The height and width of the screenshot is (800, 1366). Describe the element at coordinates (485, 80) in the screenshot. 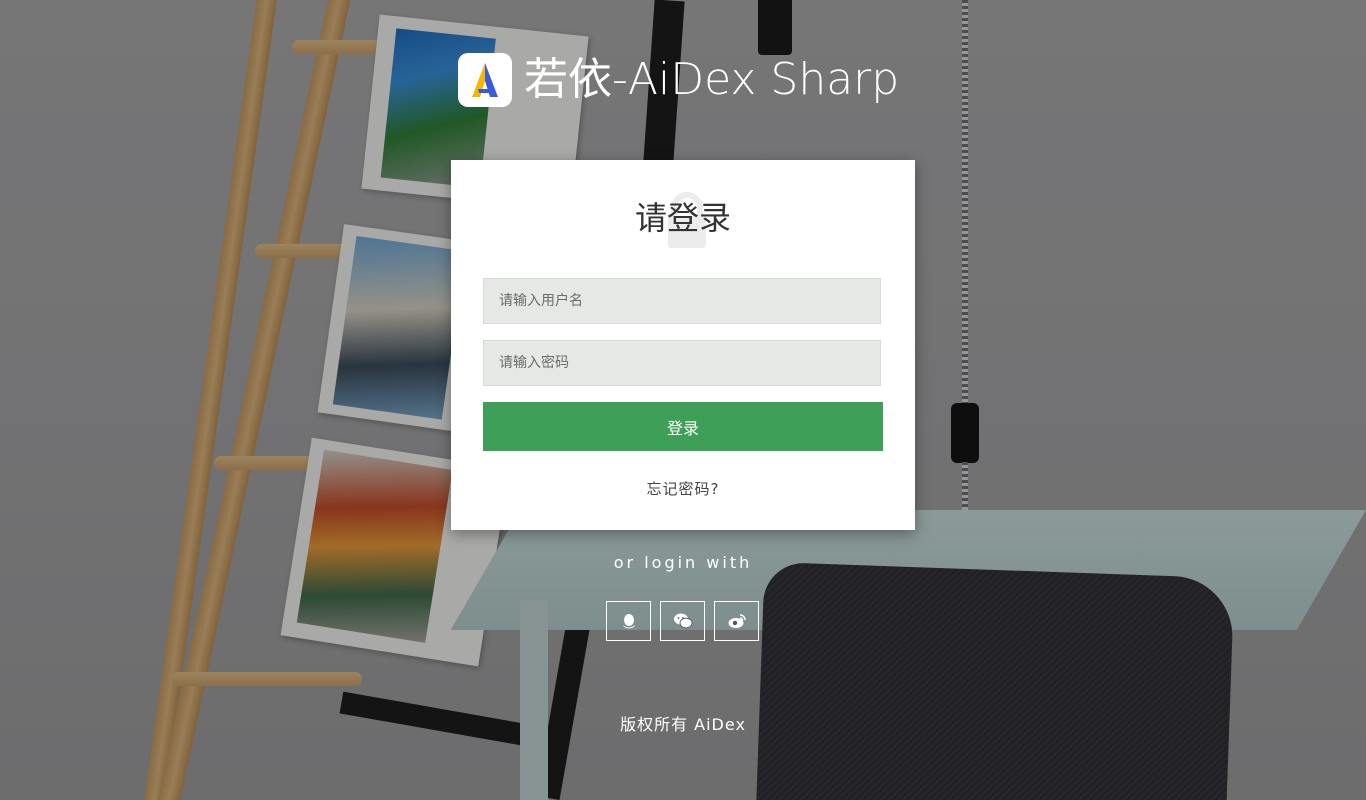

I see `aidex-logo-icon` at that location.